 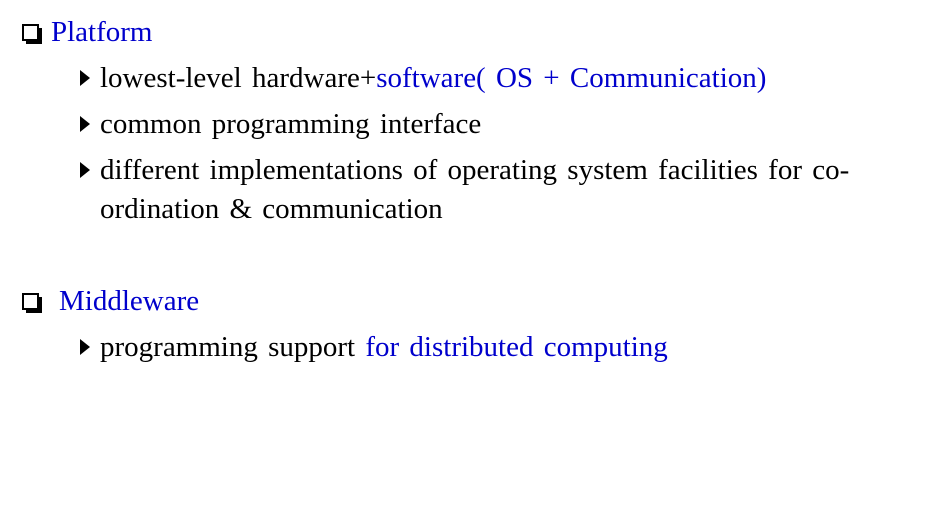 I want to click on bullet-text-part: common programming interface, so click(x=291, y=124).